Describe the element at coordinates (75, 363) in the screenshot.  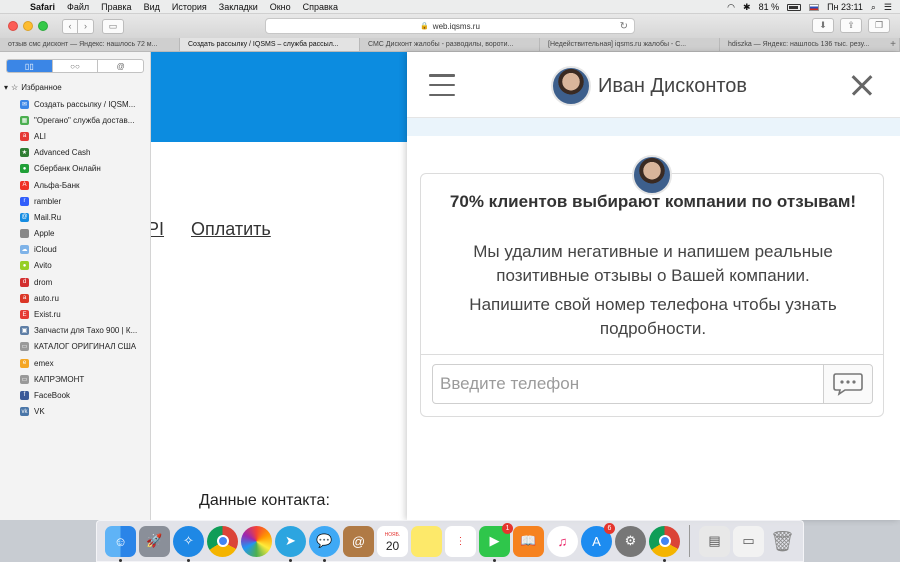
I see `bookmark-item: e emex` at that location.